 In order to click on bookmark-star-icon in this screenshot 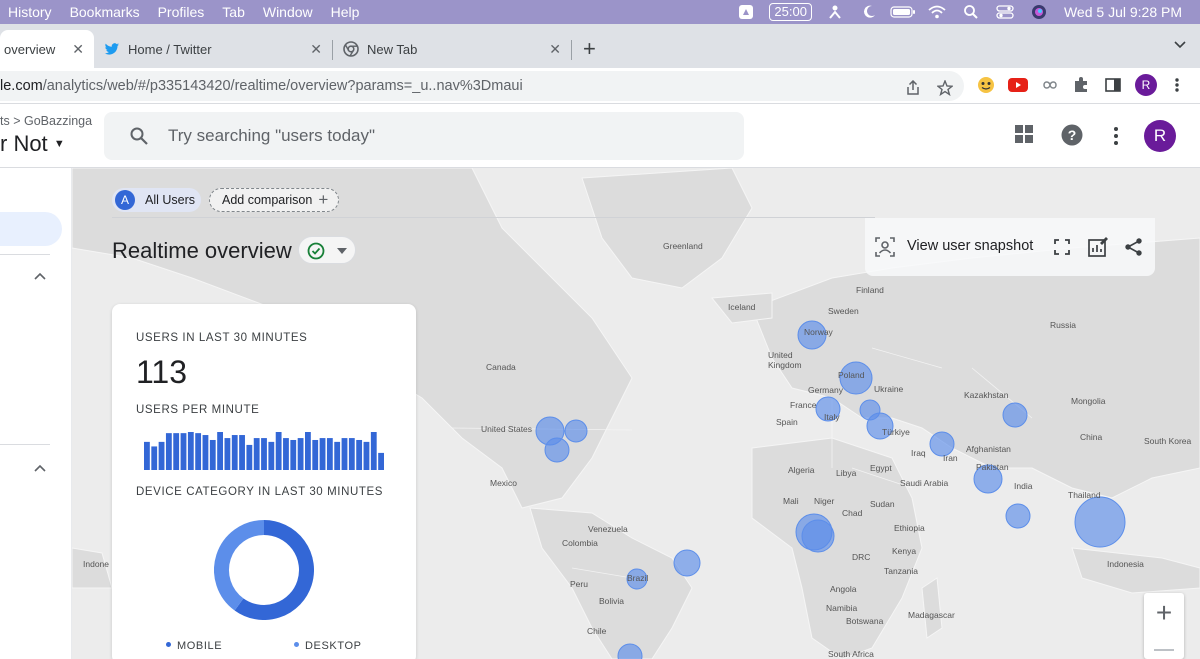, I will do `click(945, 88)`.